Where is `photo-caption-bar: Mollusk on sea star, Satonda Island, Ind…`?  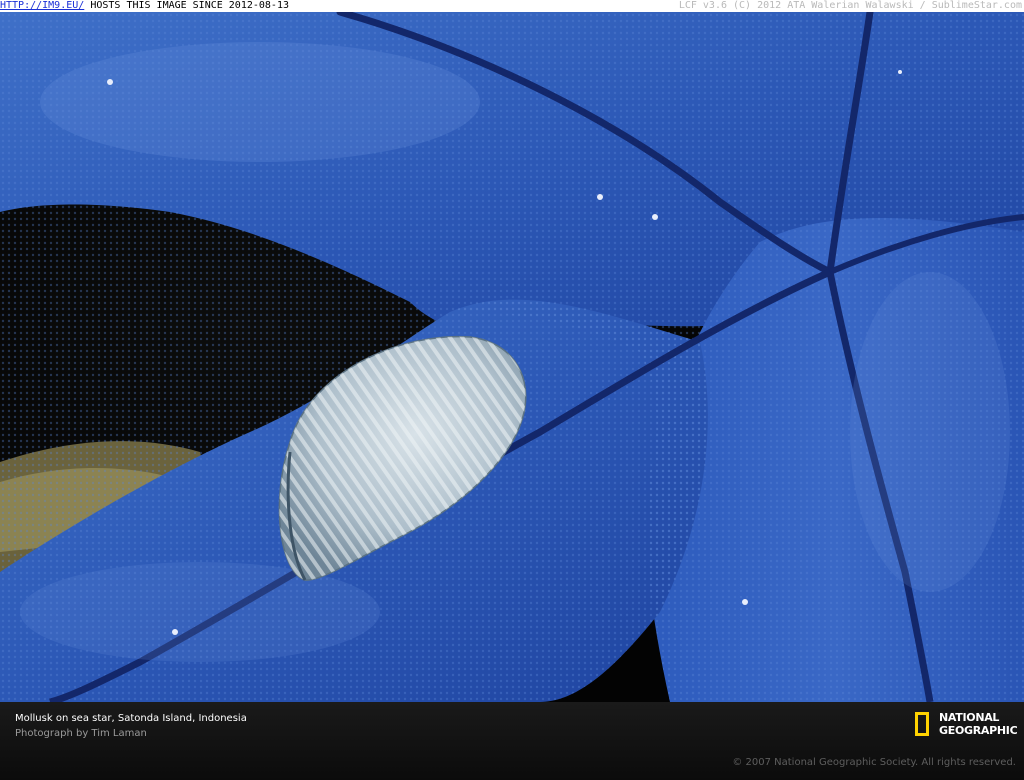
photo-caption-bar: Mollusk on sea star, Satonda Island, Ind… is located at coordinates (512, 741).